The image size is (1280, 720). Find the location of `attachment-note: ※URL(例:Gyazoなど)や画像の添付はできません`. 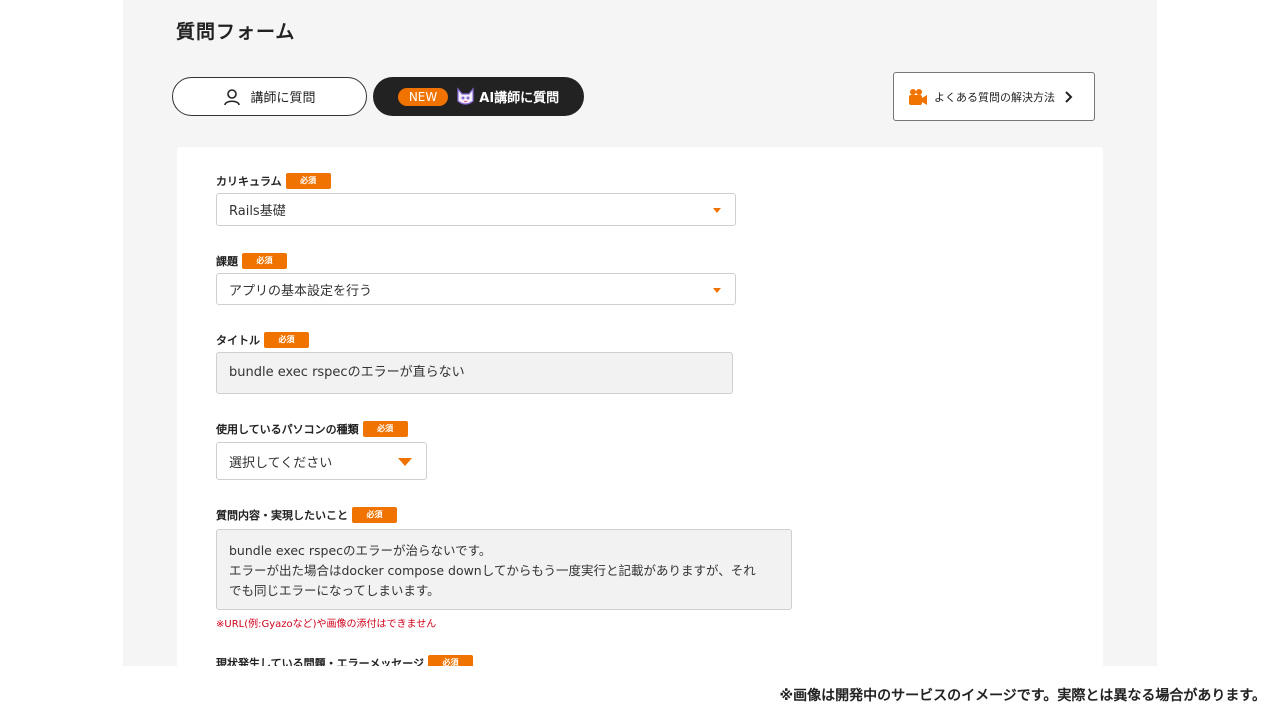

attachment-note: ※URL(例:Gyazoなど)や画像の添付はできません is located at coordinates (326, 624).